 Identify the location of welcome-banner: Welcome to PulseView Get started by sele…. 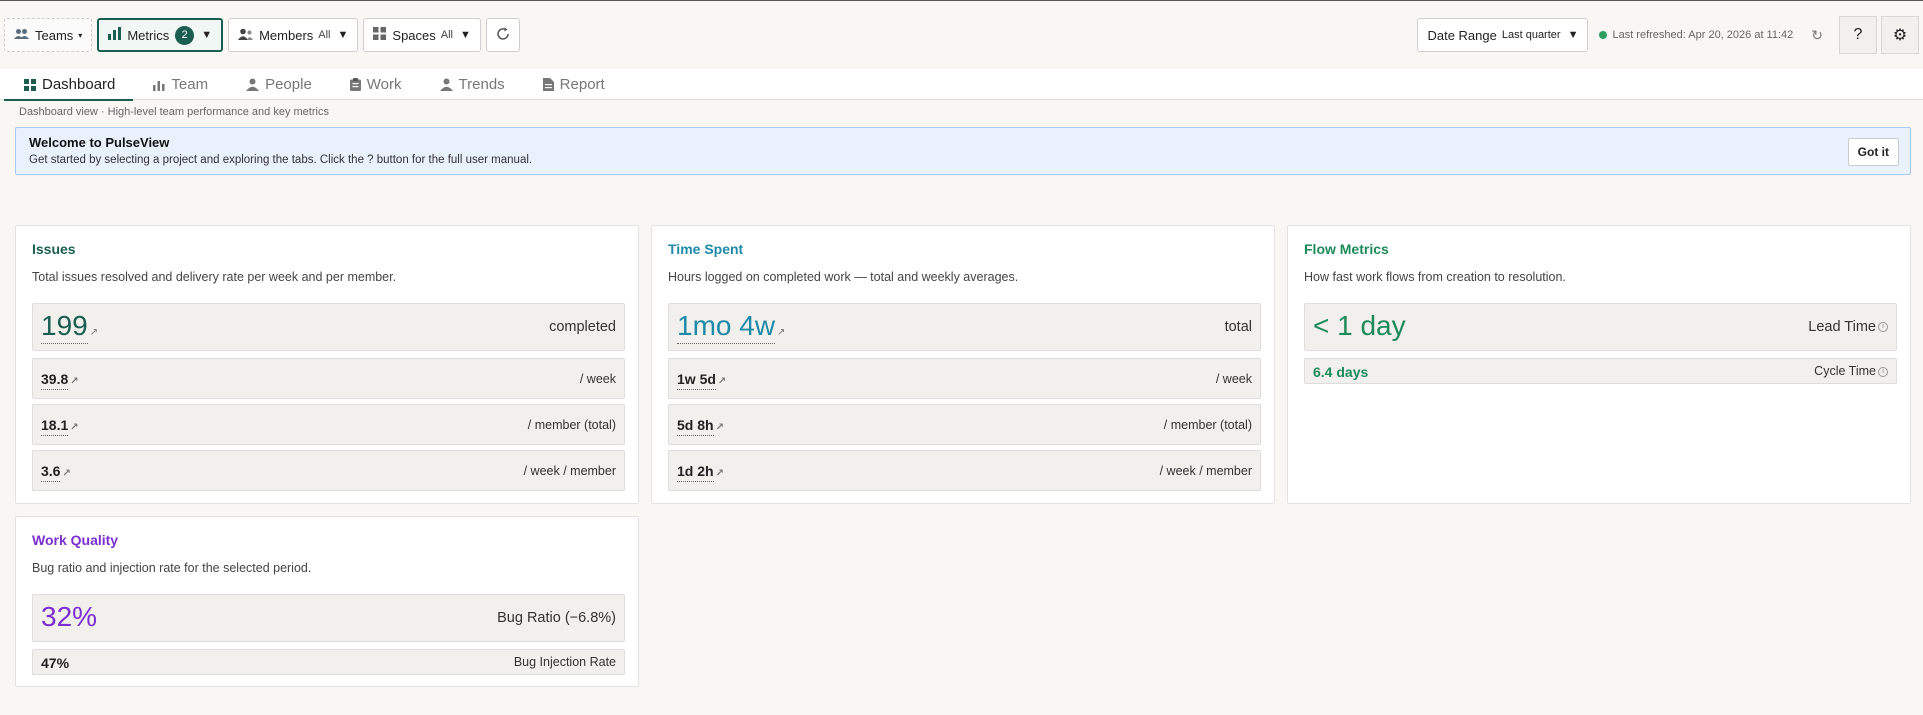
(963, 151).